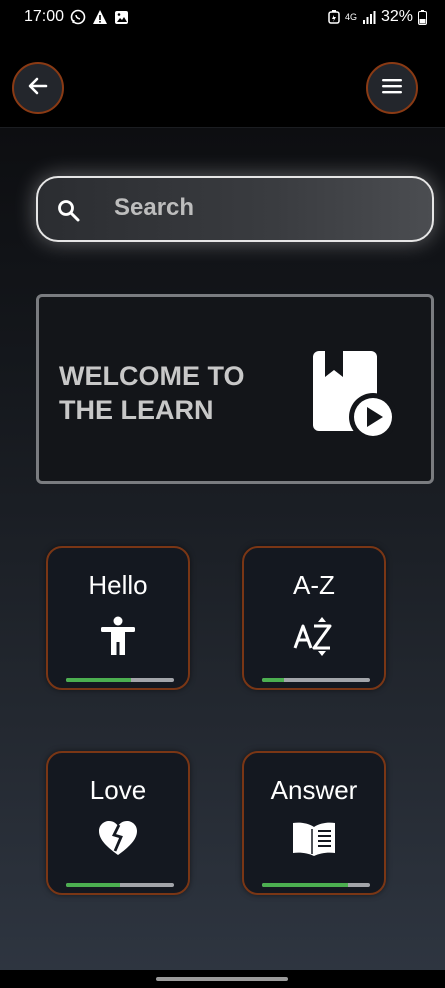  I want to click on warning-icon, so click(100, 17).